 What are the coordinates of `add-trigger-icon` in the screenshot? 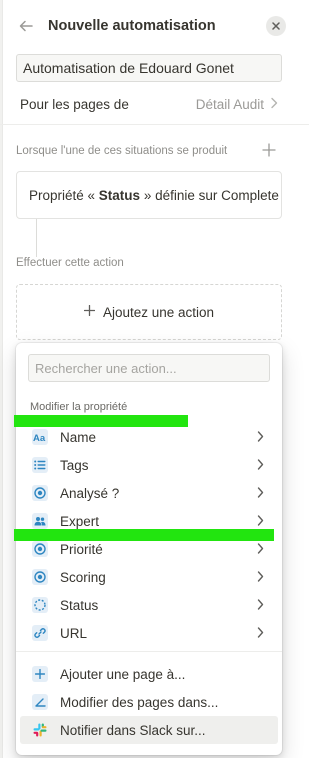 It's located at (269, 150).